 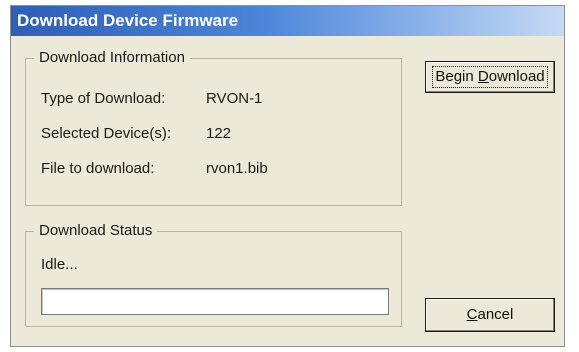 What do you see at coordinates (106, 133) in the screenshot?
I see `selected-devices-label: Selected Device(s):` at bounding box center [106, 133].